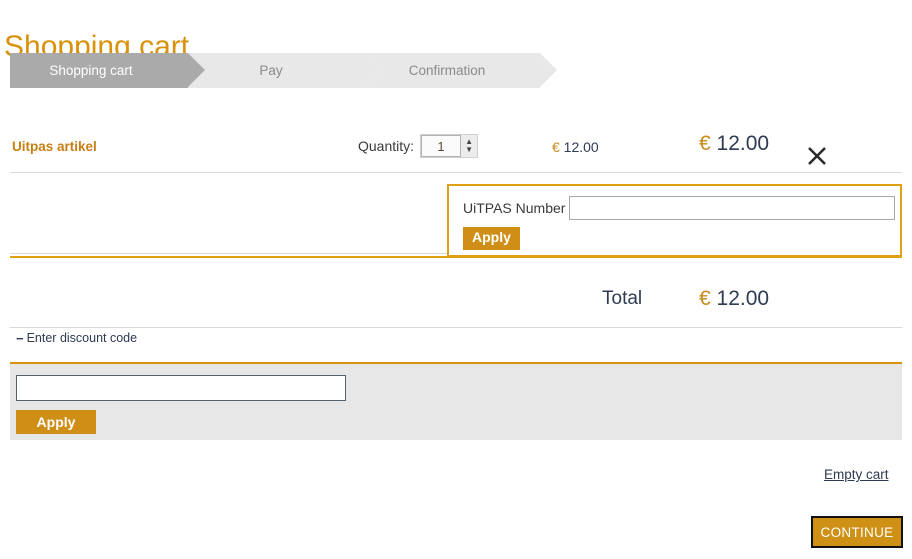  Describe the element at coordinates (54, 146) in the screenshot. I see `item-name: Uitpas artikel` at that location.